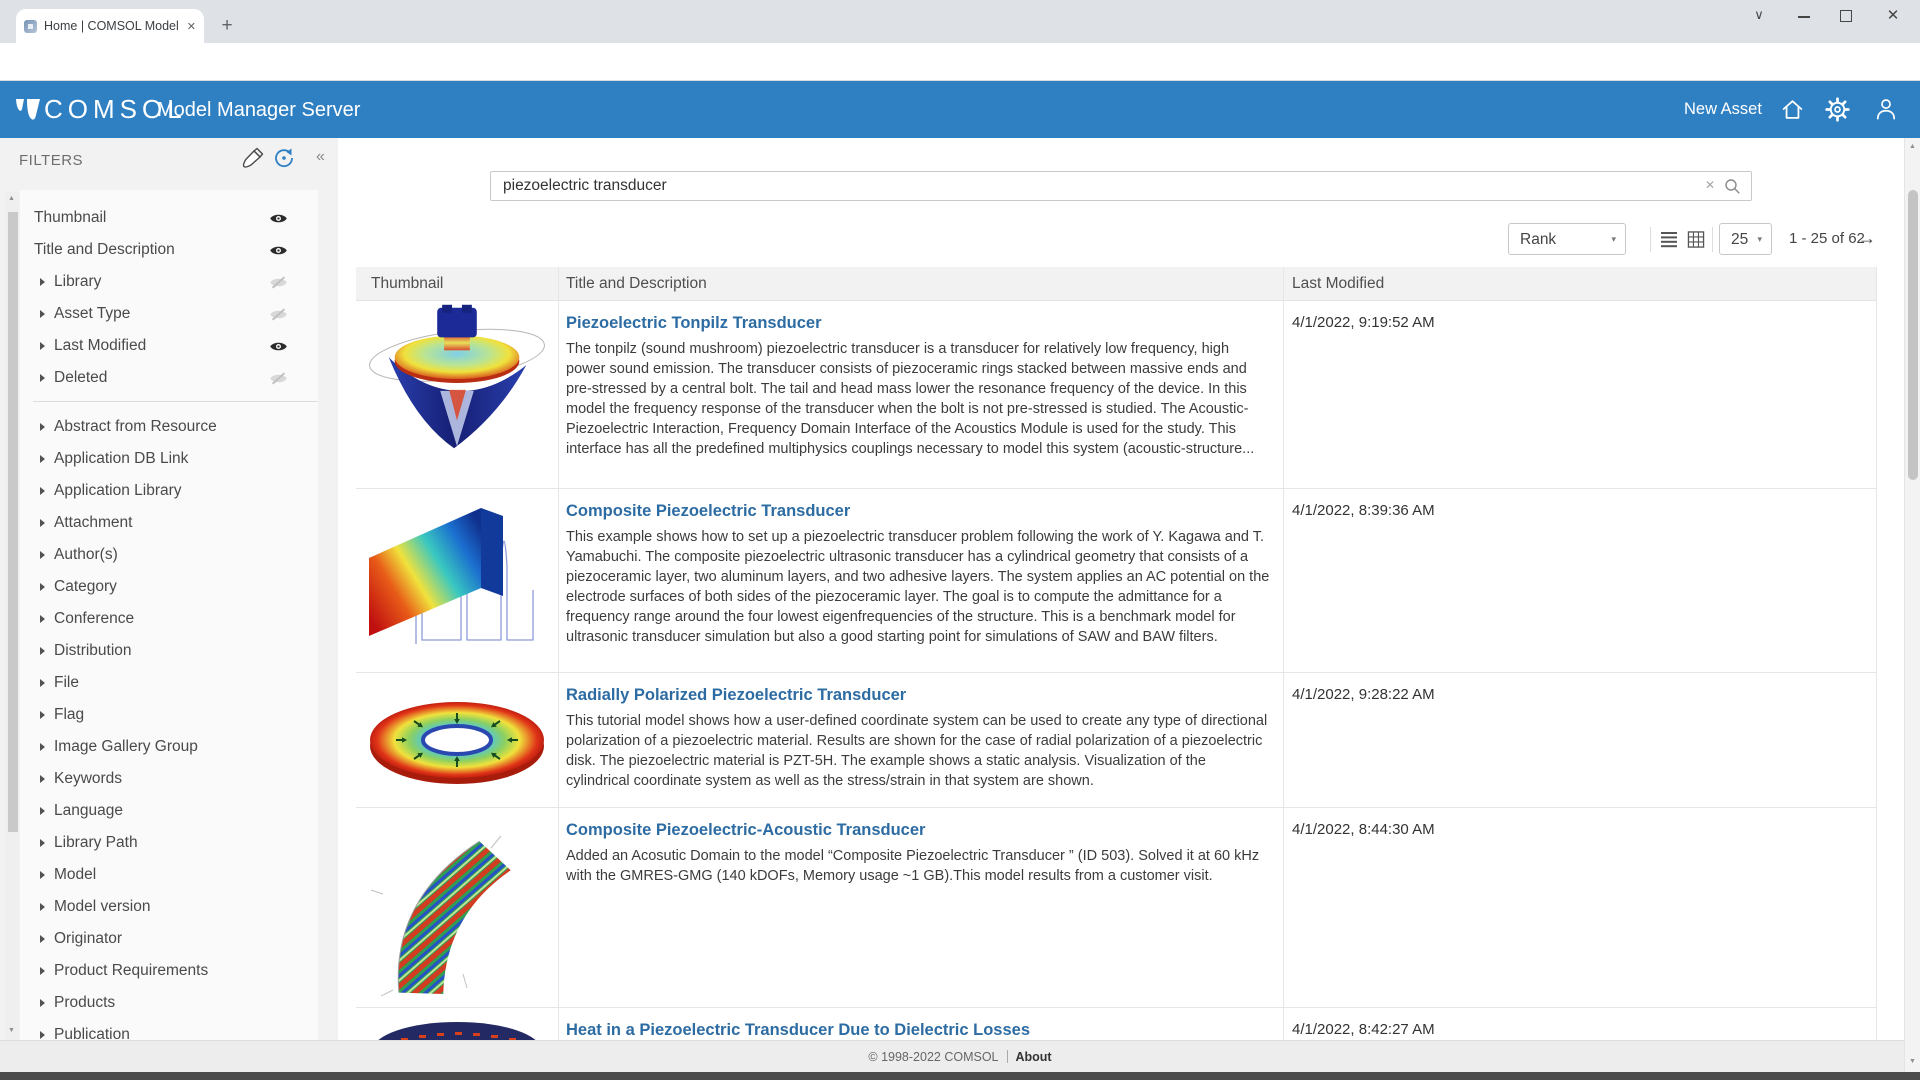  Describe the element at coordinates (1091, 186) in the screenshot. I see `search-input` at that location.